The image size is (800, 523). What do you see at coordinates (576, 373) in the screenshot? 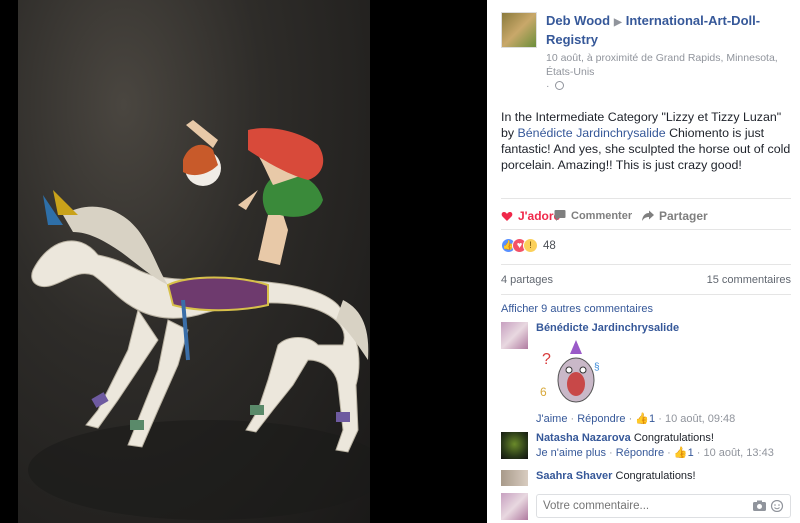
I see `party-pig-sticker: ? § 6` at bounding box center [576, 373].